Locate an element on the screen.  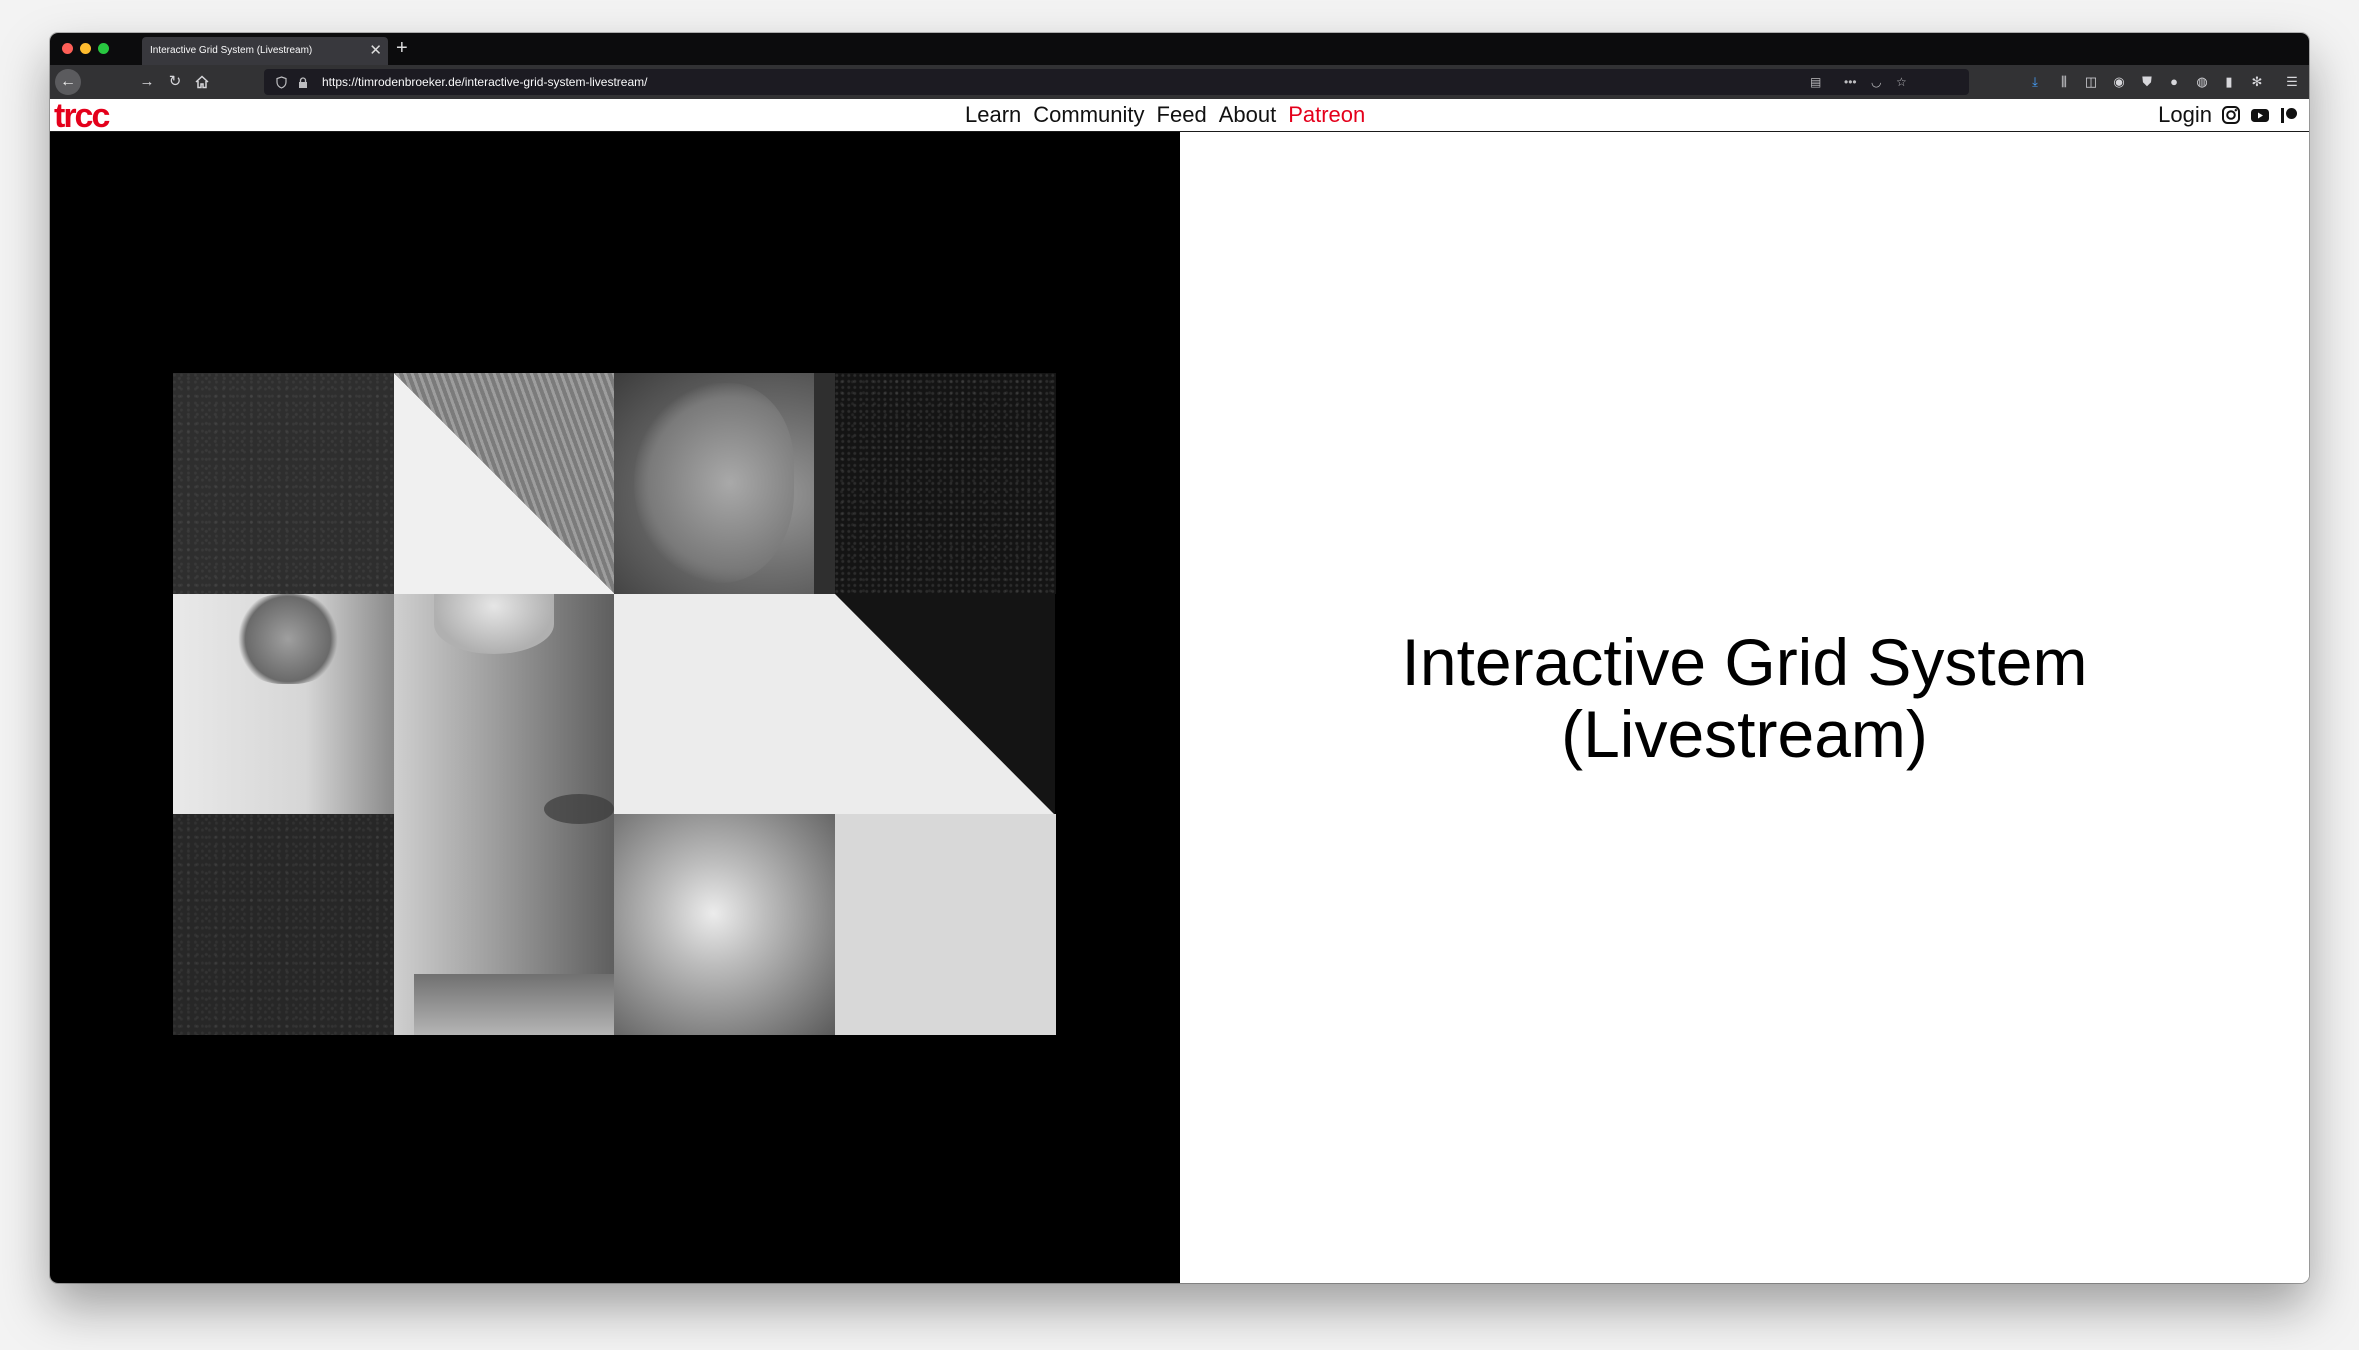
pocket-icon: ◡ is located at coordinates (1876, 82).